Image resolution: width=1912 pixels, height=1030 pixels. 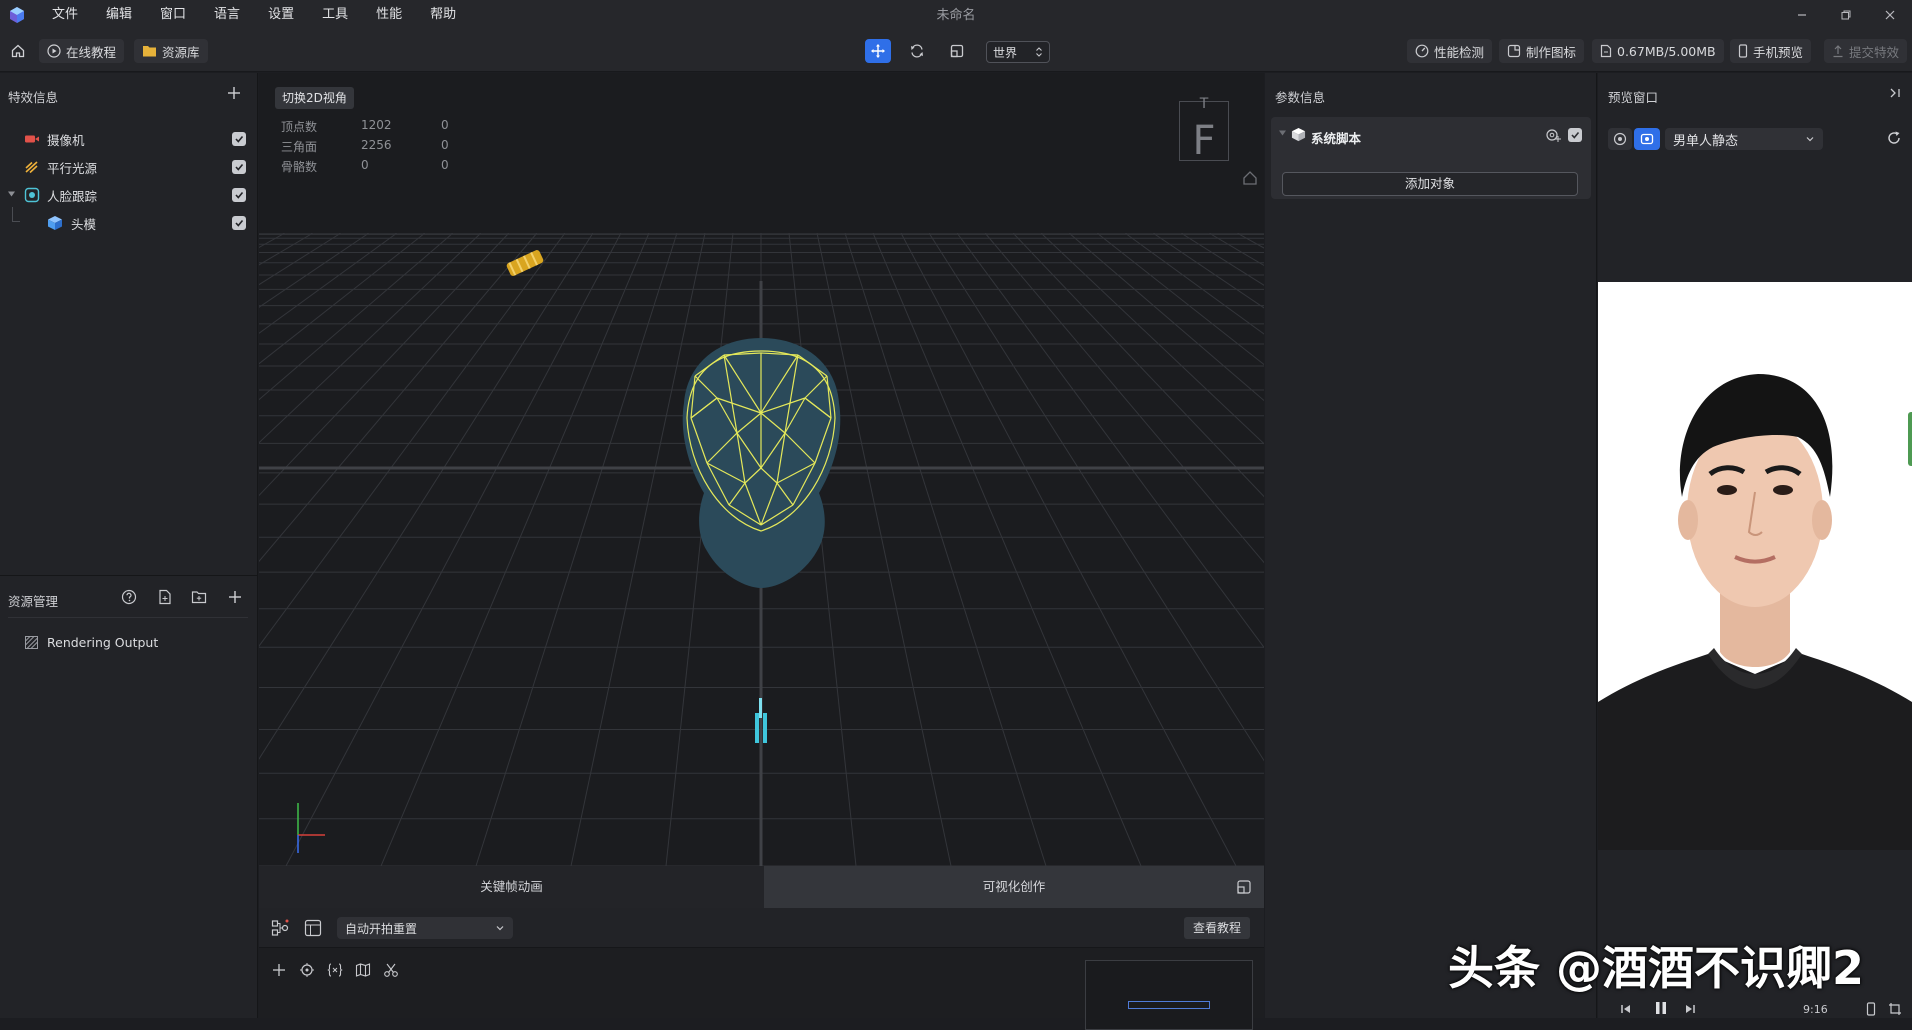 I want to click on minimize-button, so click(x=1802, y=15).